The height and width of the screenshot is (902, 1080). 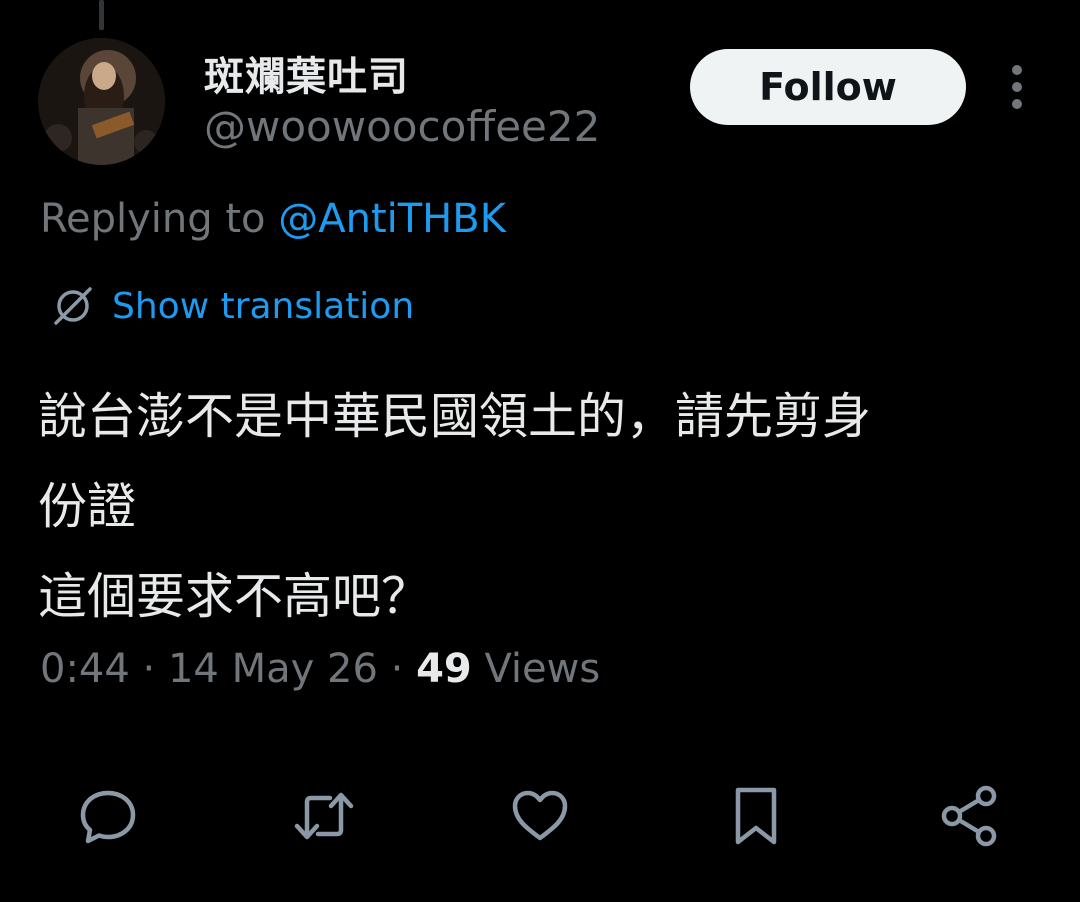 What do you see at coordinates (273, 669) in the screenshot?
I see `tweet-date: 14 May 26` at bounding box center [273, 669].